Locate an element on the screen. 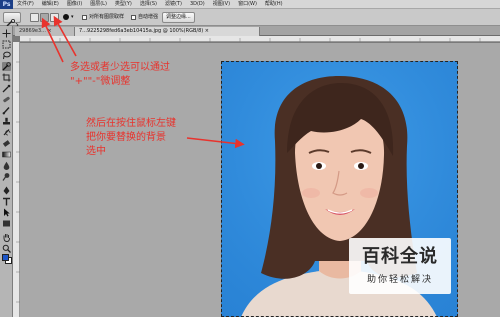 This screenshot has width=500, height=317. menu-image: 图像(I) is located at coordinates (74, 4).